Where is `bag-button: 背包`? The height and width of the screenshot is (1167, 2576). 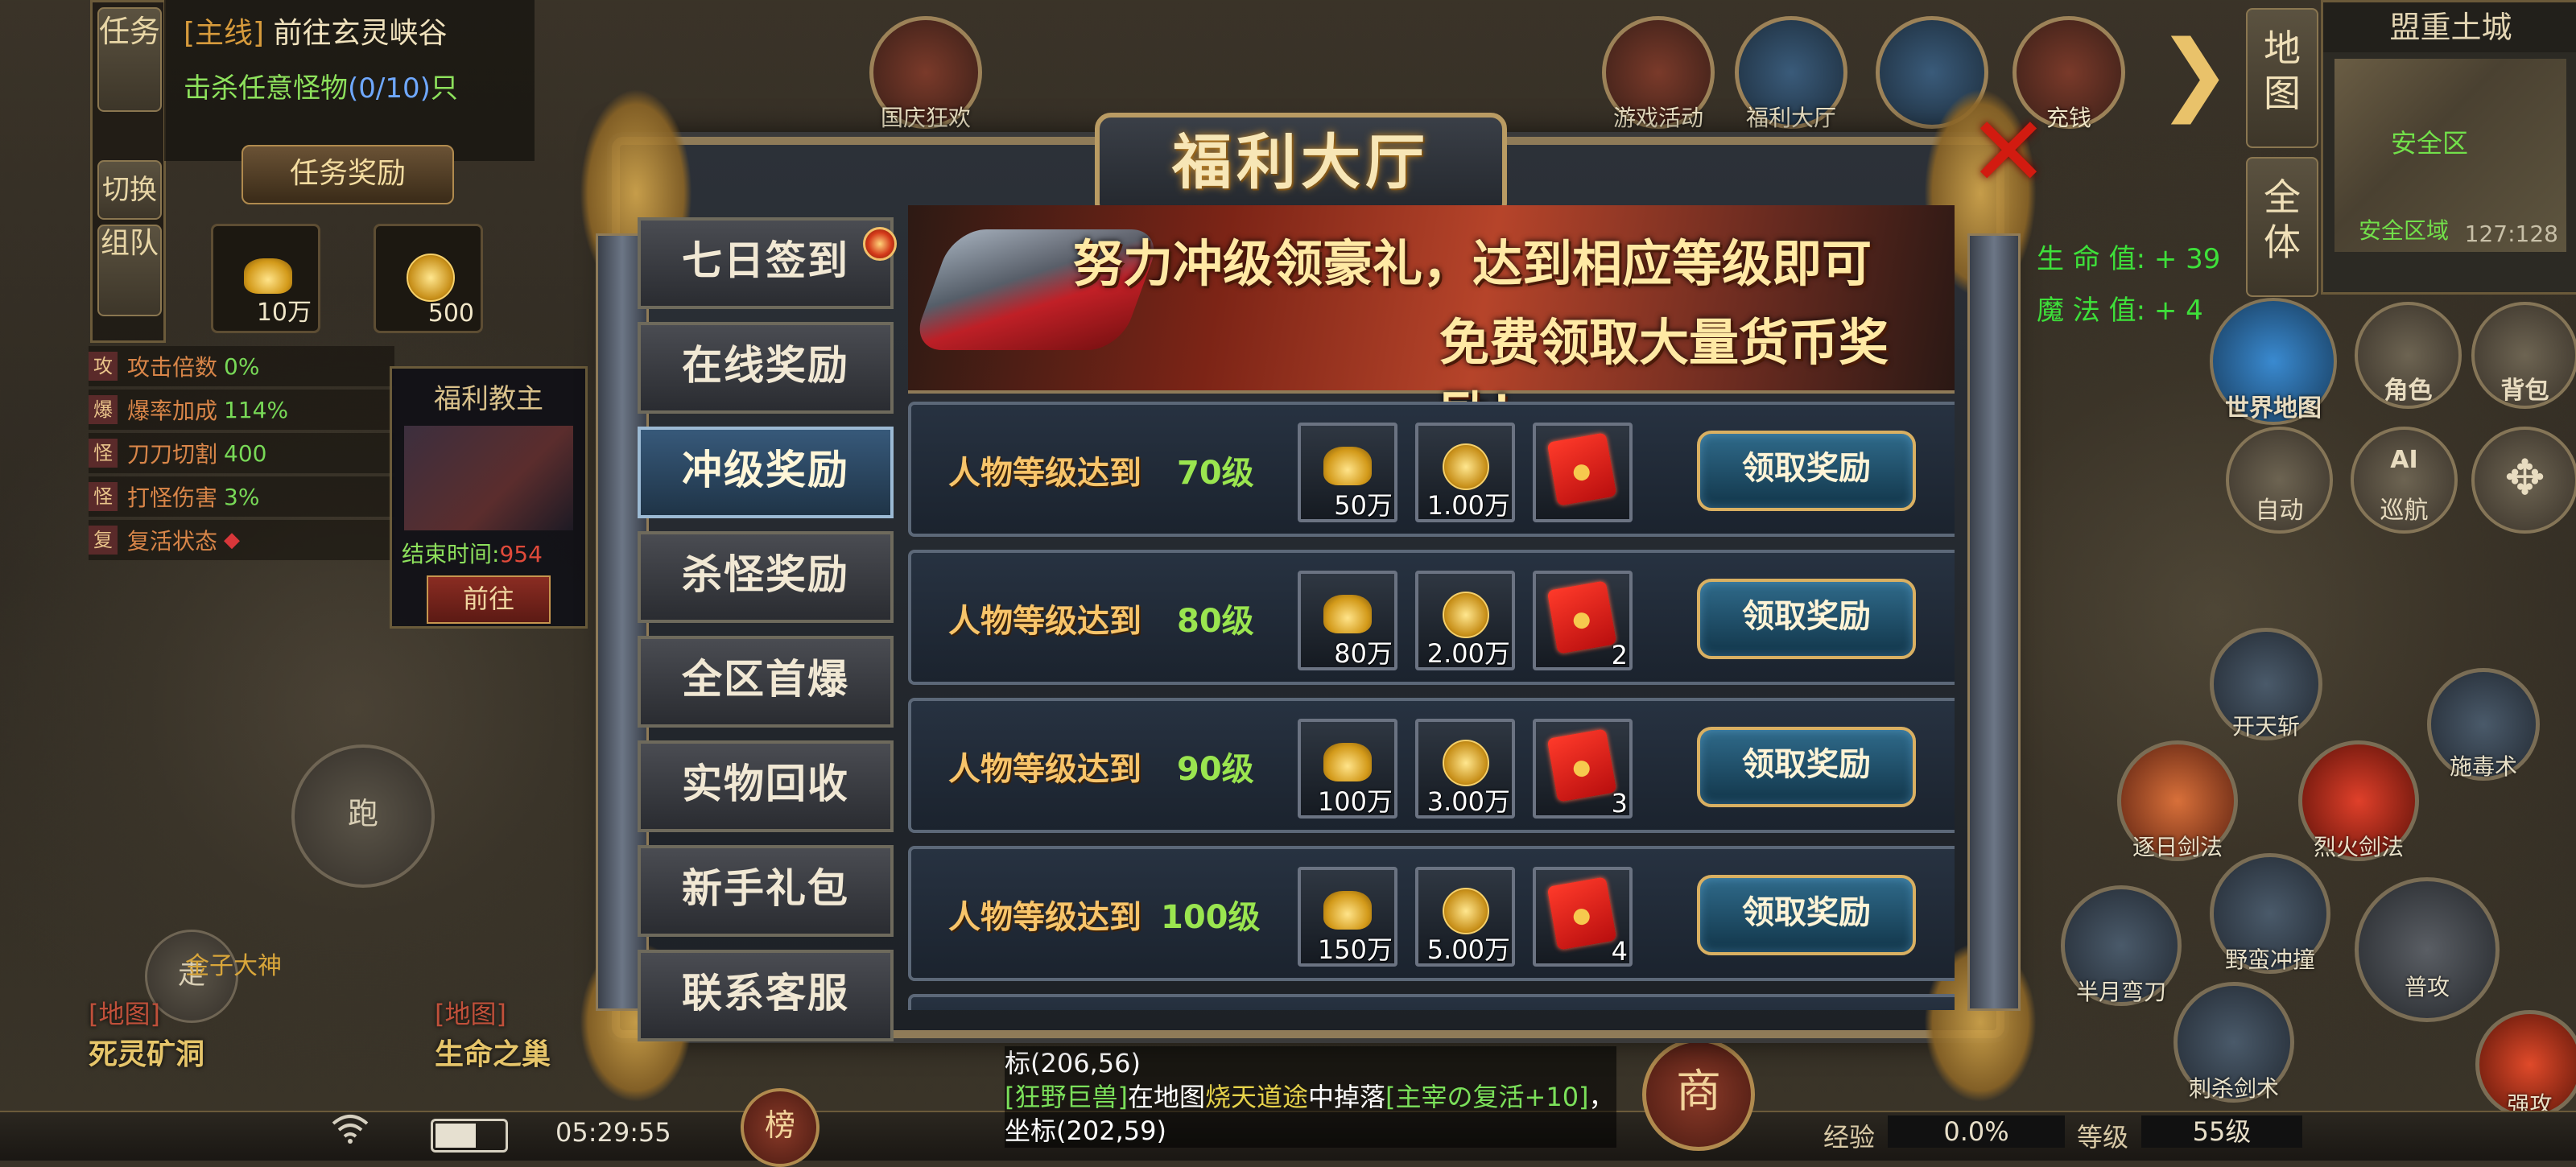
bag-button: 背包 is located at coordinates (2523, 355).